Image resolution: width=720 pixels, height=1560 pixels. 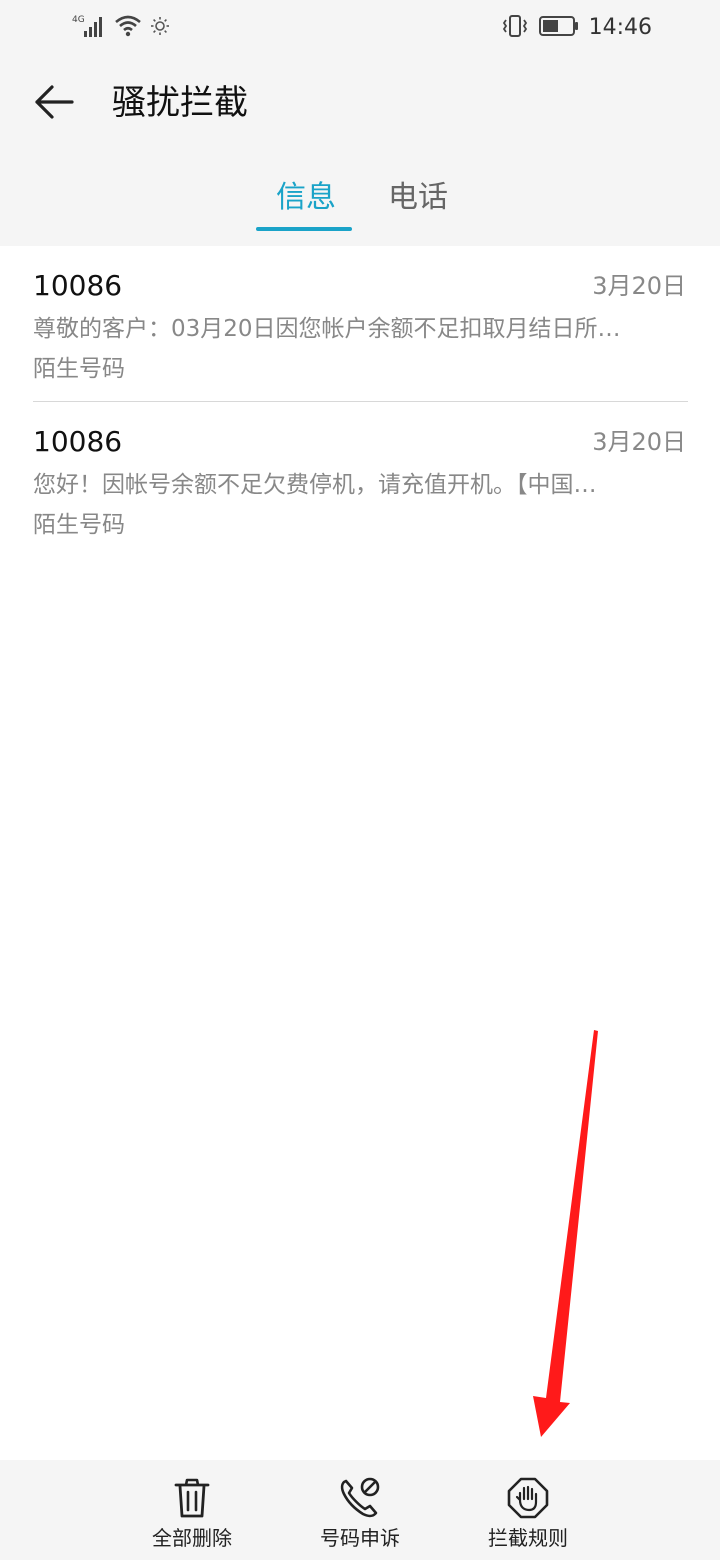 What do you see at coordinates (515, 28) in the screenshot?
I see `vibrate-icon` at bounding box center [515, 28].